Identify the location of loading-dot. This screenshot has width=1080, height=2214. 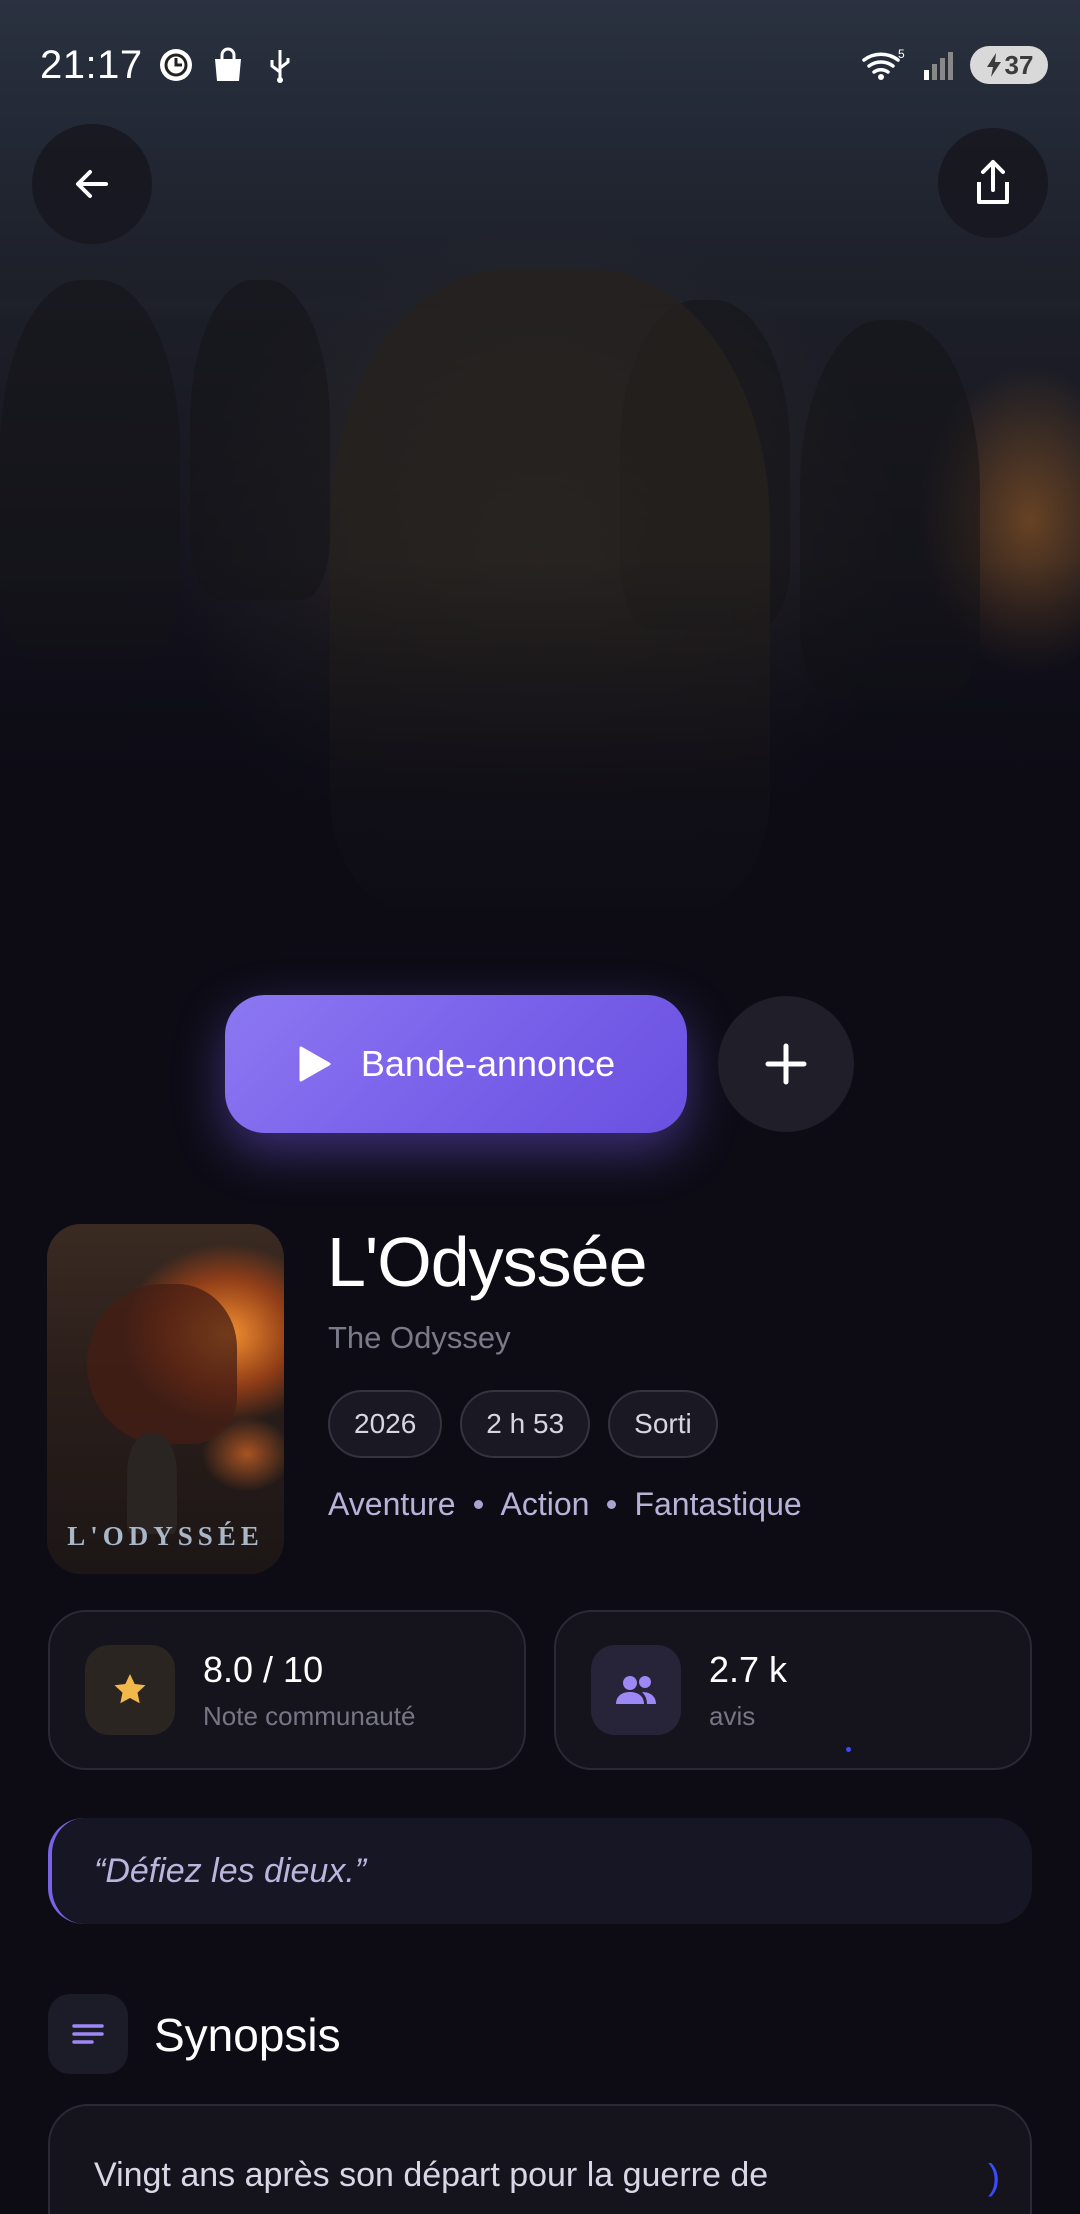
(848, 1749).